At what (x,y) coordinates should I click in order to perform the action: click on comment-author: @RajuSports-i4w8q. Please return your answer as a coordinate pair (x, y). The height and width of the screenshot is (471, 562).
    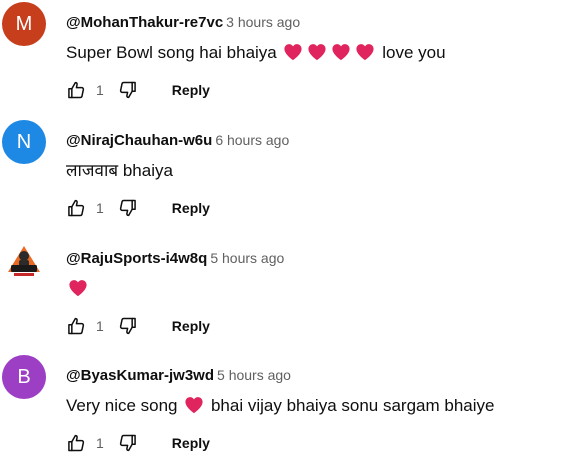
    Looking at the image, I should click on (136, 258).